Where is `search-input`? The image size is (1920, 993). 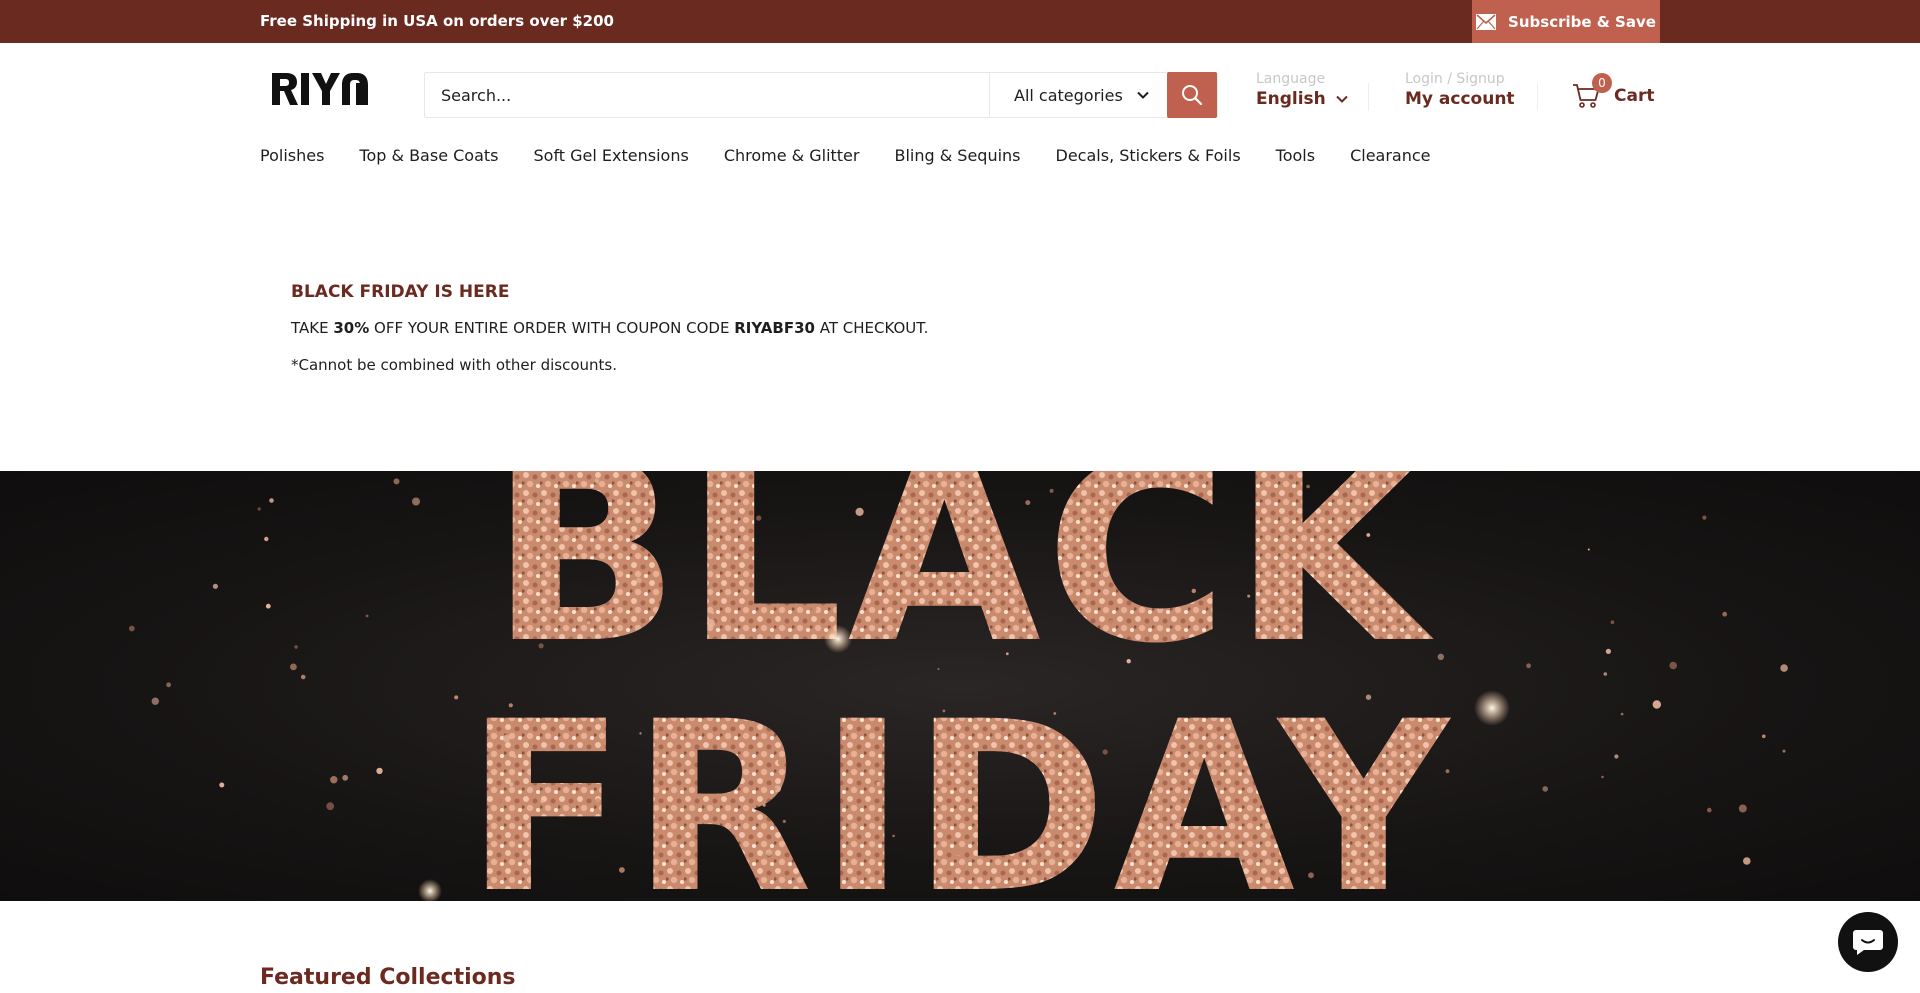 search-input is located at coordinates (705, 95).